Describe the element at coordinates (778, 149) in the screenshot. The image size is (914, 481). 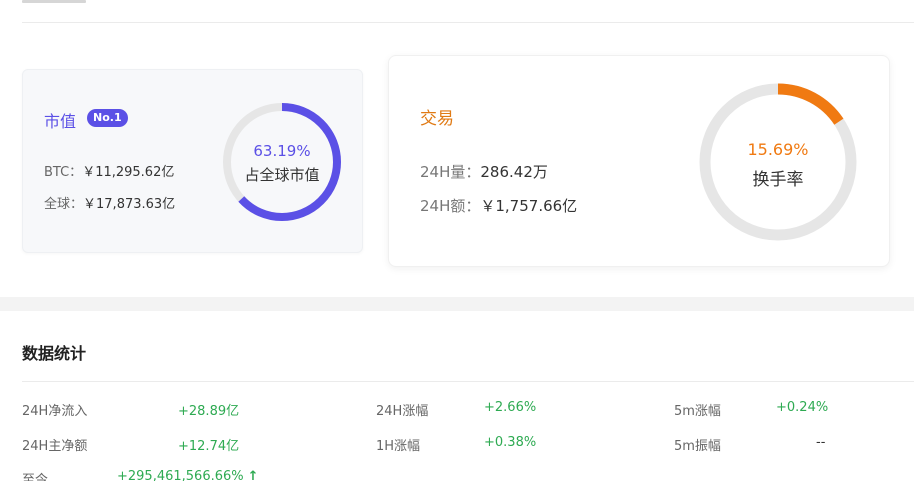
I see `turnover-percent: 15.69%` at that location.